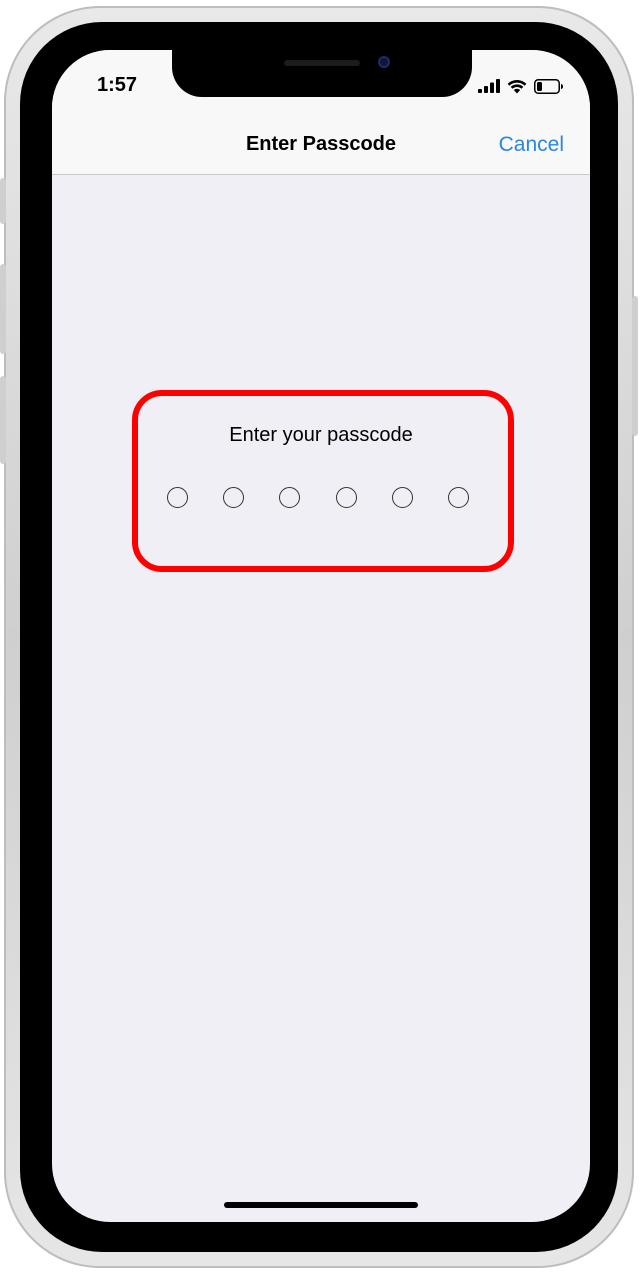  I want to click on status-time: 1:57, so click(117, 85).